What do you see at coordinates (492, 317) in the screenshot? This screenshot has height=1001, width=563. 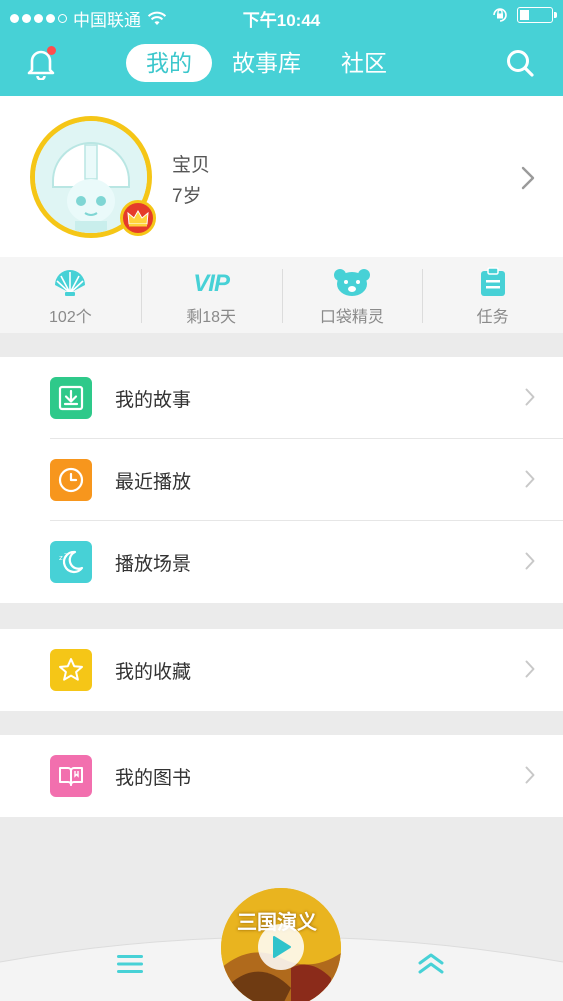 I see `stat-tasks-label: 任务` at bounding box center [492, 317].